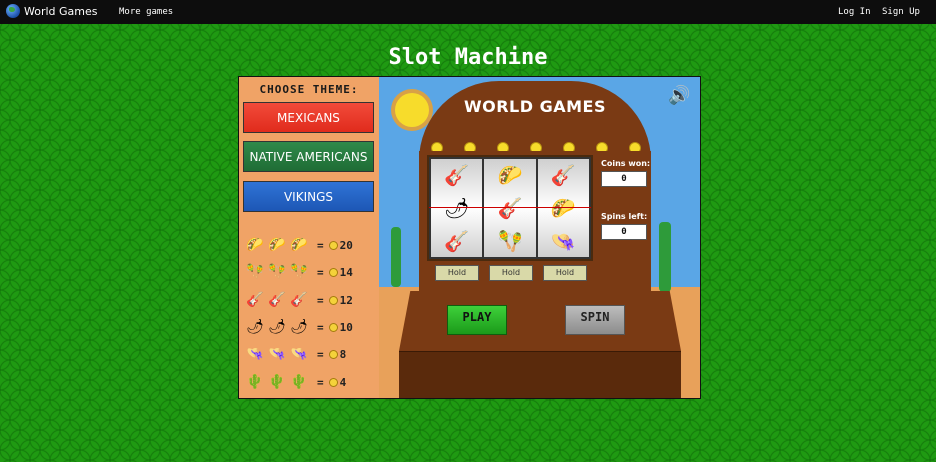 This screenshot has height=462, width=936. I want to click on theme-vikings-button: VIKINGS, so click(308, 196).